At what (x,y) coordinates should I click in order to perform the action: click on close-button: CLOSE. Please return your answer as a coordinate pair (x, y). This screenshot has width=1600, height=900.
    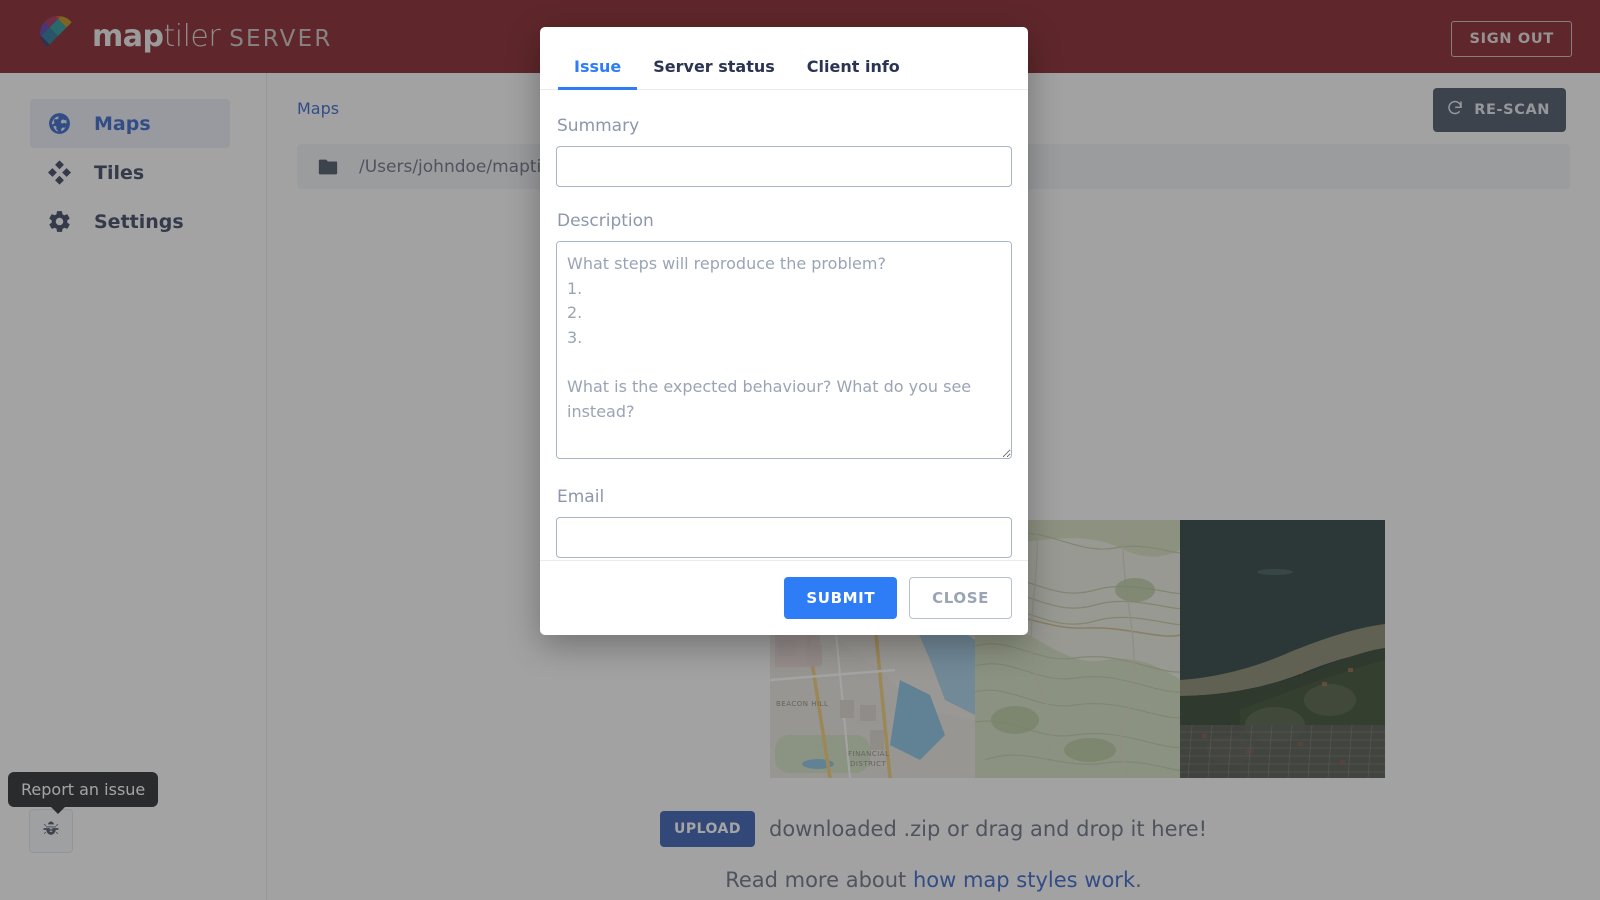
    Looking at the image, I should click on (960, 598).